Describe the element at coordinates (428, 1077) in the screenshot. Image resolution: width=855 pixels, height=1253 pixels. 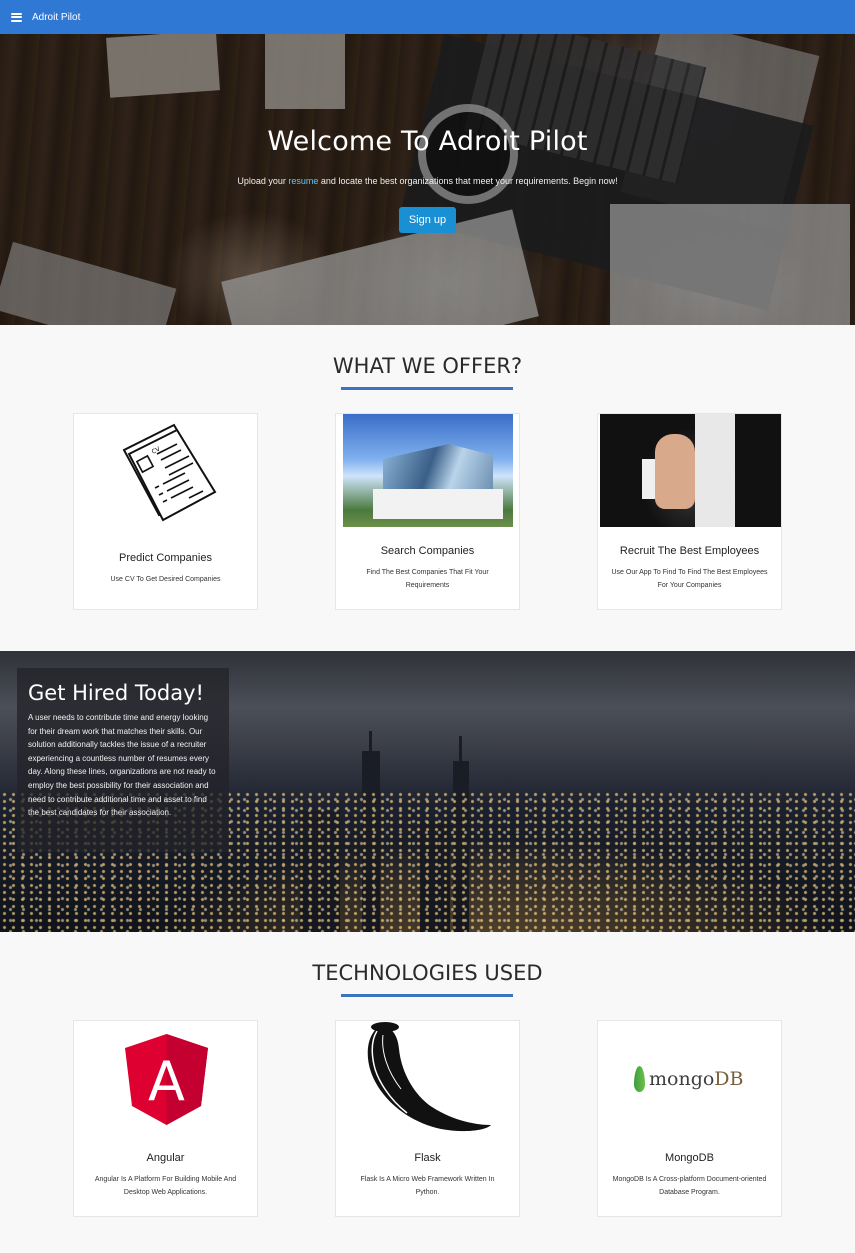
I see `flask-horn-logo` at that location.